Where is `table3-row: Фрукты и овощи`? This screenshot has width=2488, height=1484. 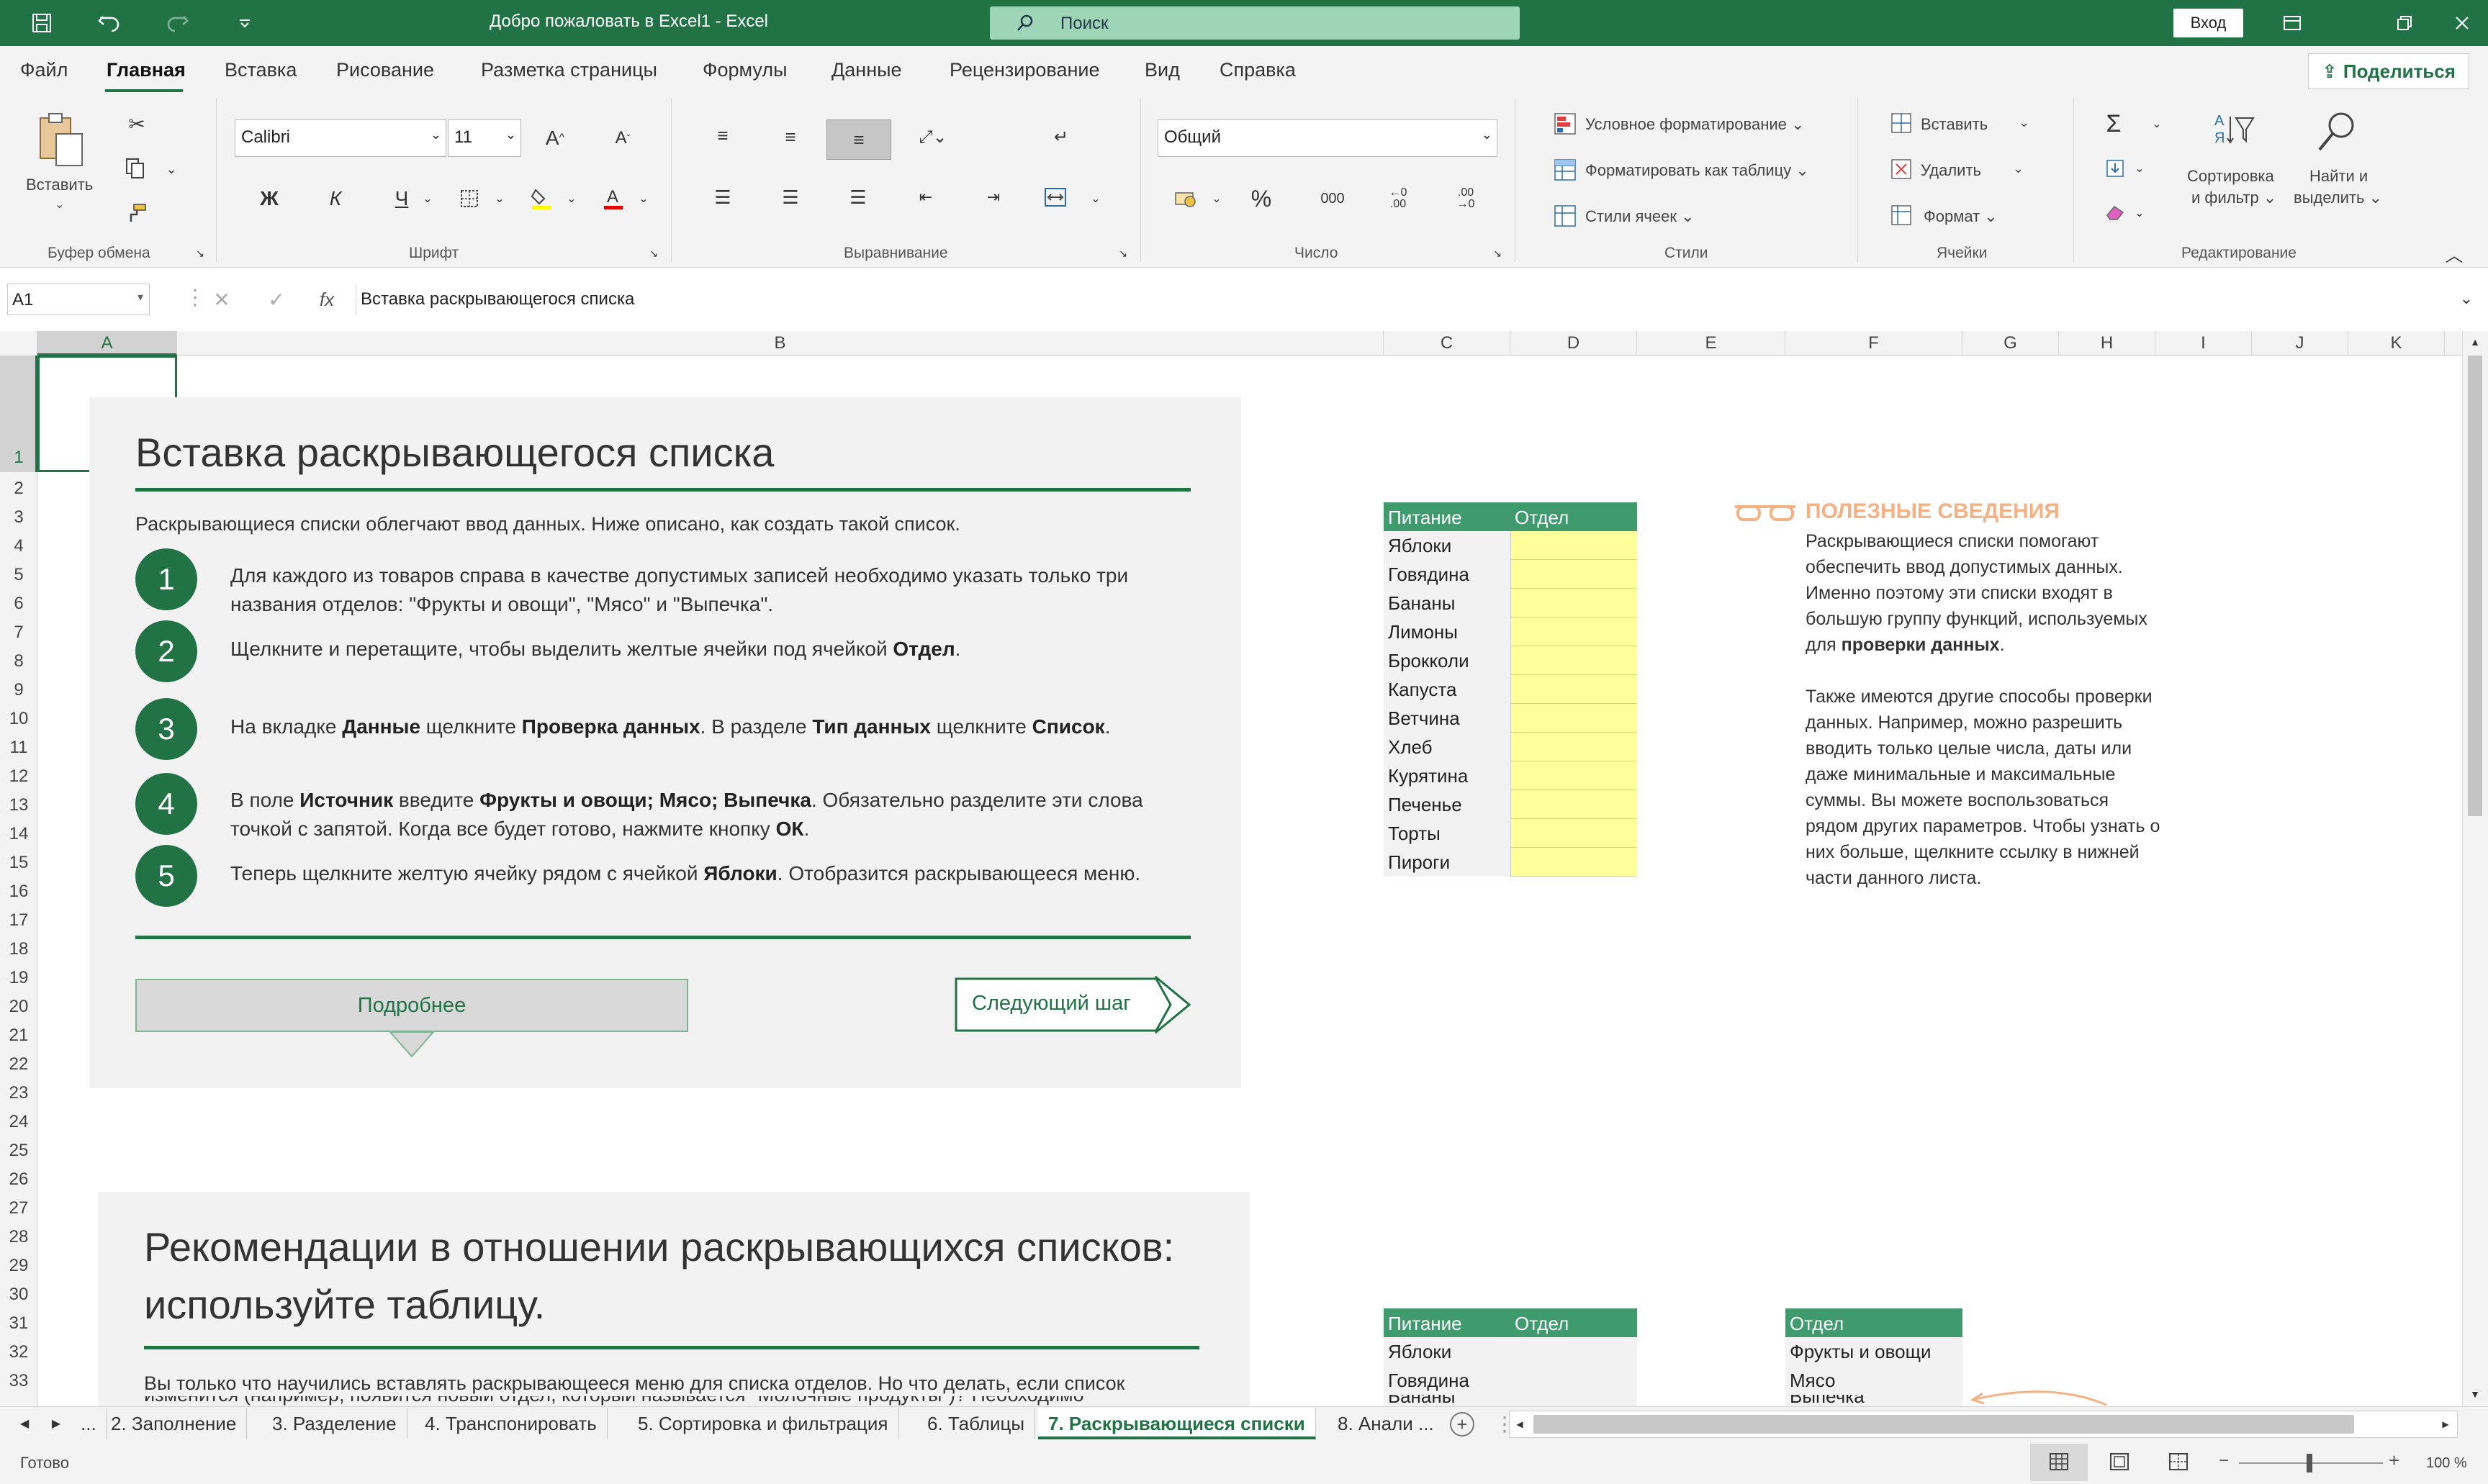
table3-row: Фрукты и овощи is located at coordinates (1874, 1351).